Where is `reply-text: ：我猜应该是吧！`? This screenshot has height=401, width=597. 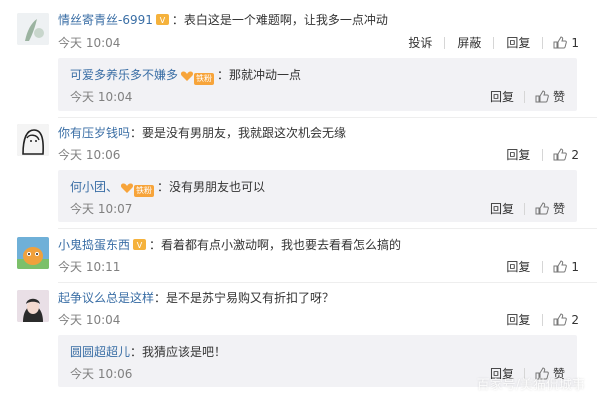 reply-text: ：我猜应该是吧！ is located at coordinates (178, 352).